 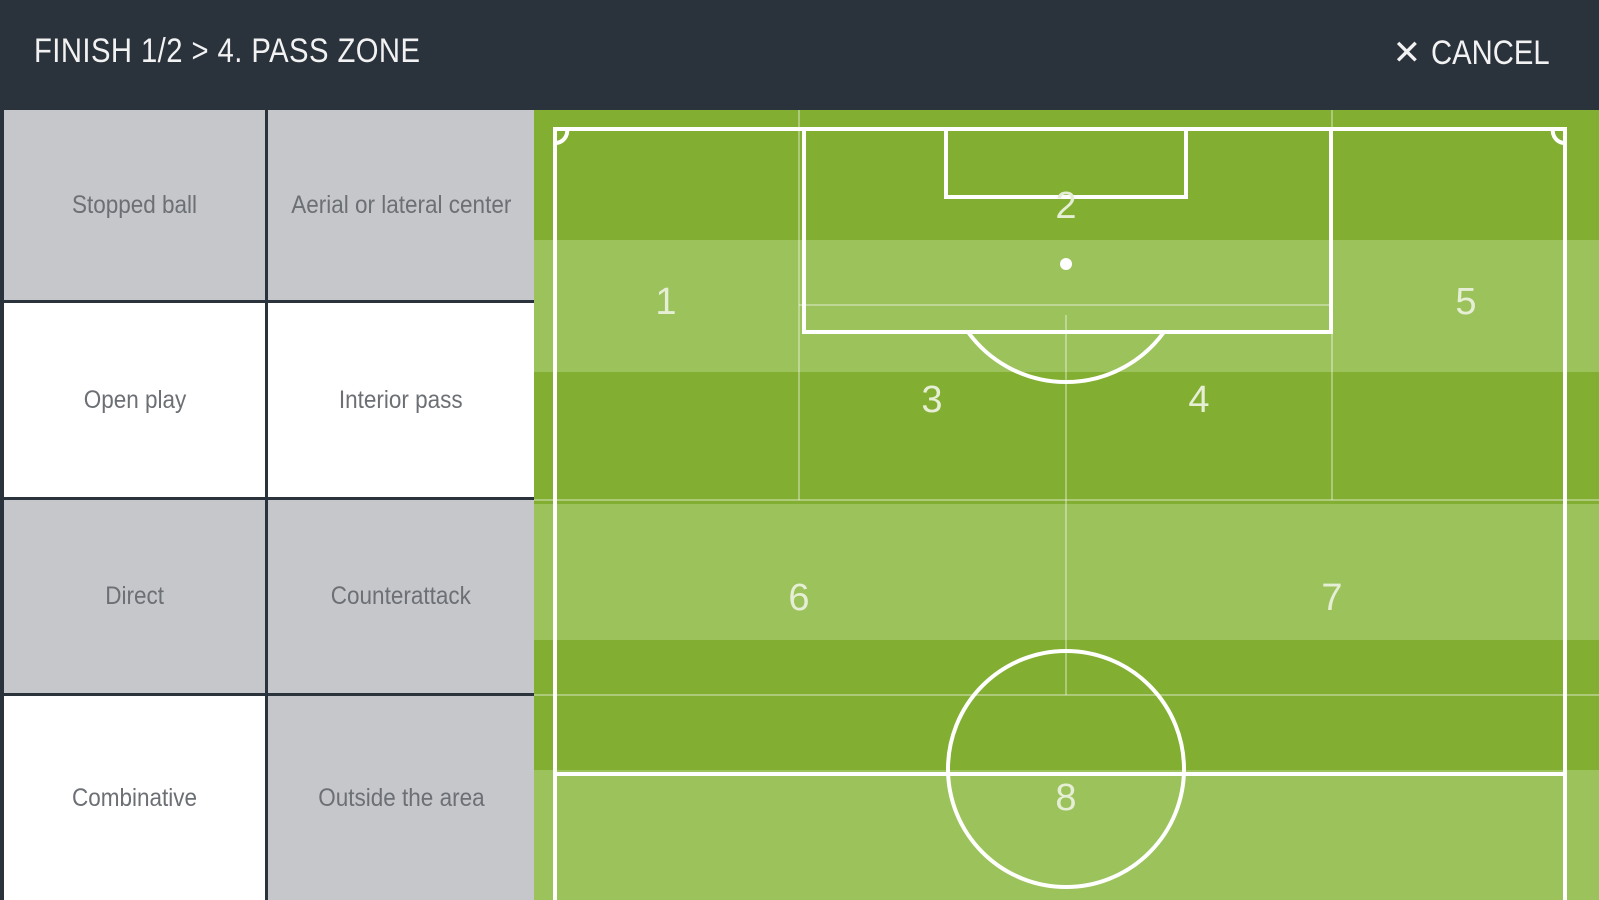 What do you see at coordinates (1198, 400) in the screenshot?
I see `zone-number: 4` at bounding box center [1198, 400].